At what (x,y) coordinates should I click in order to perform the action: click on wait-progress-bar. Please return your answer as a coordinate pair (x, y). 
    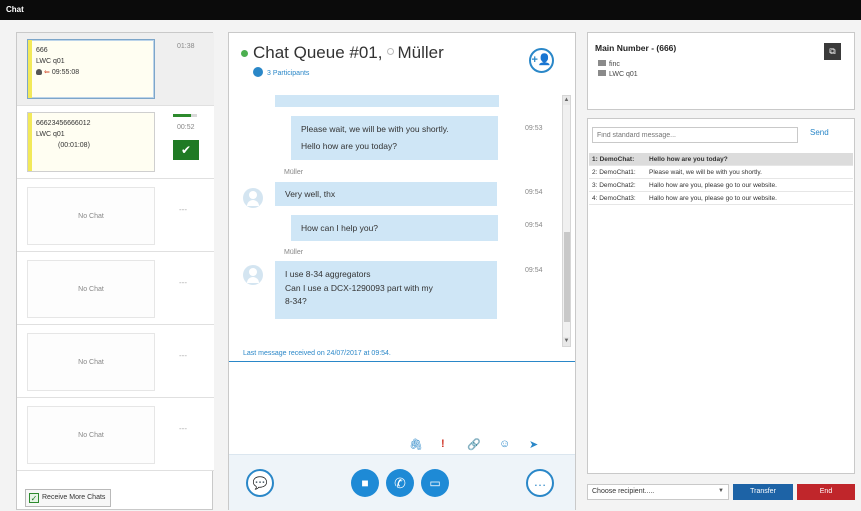
    Looking at the image, I should click on (185, 115).